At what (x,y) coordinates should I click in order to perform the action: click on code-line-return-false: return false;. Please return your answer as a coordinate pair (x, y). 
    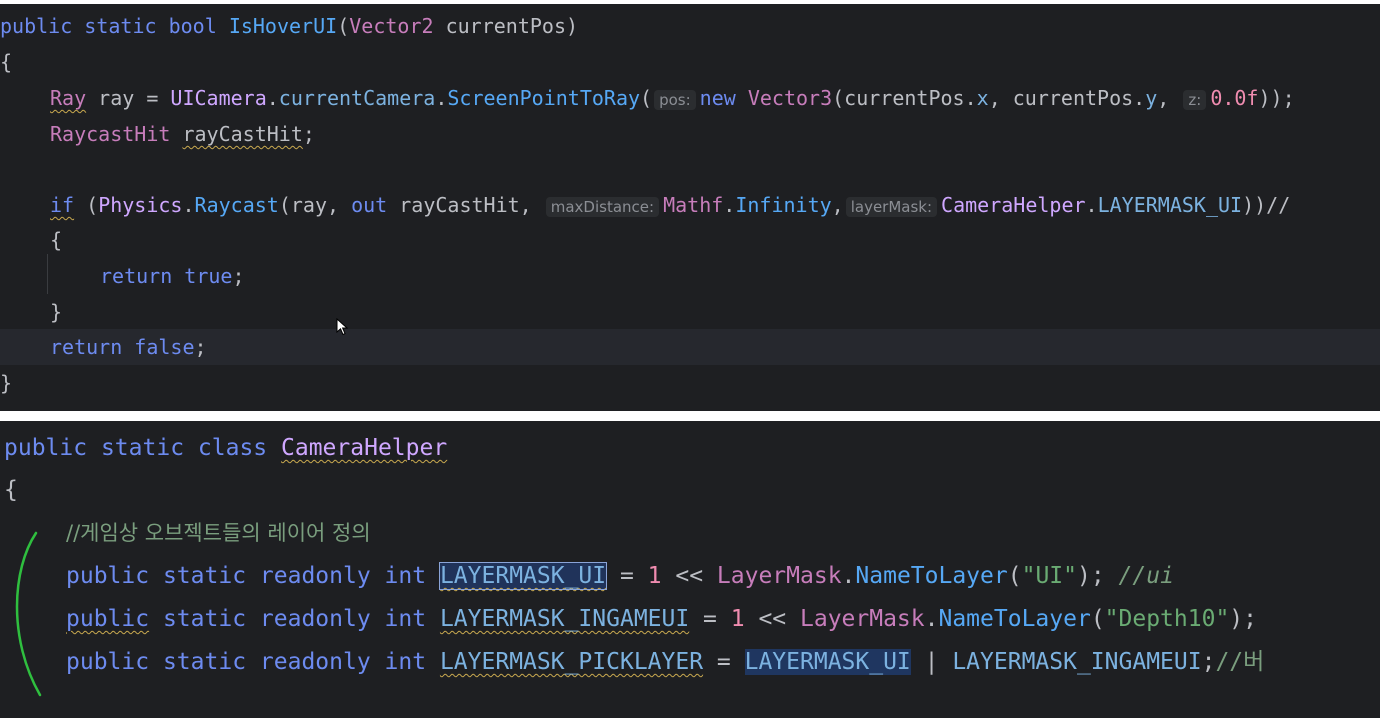
    Looking at the image, I should click on (128, 347).